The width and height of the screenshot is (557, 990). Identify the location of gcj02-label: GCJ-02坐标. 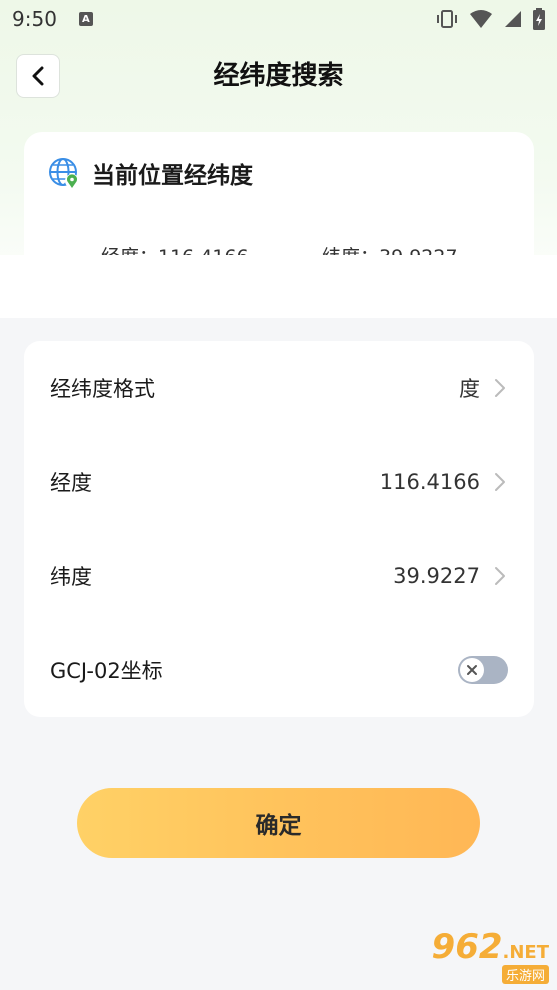
(106, 671).